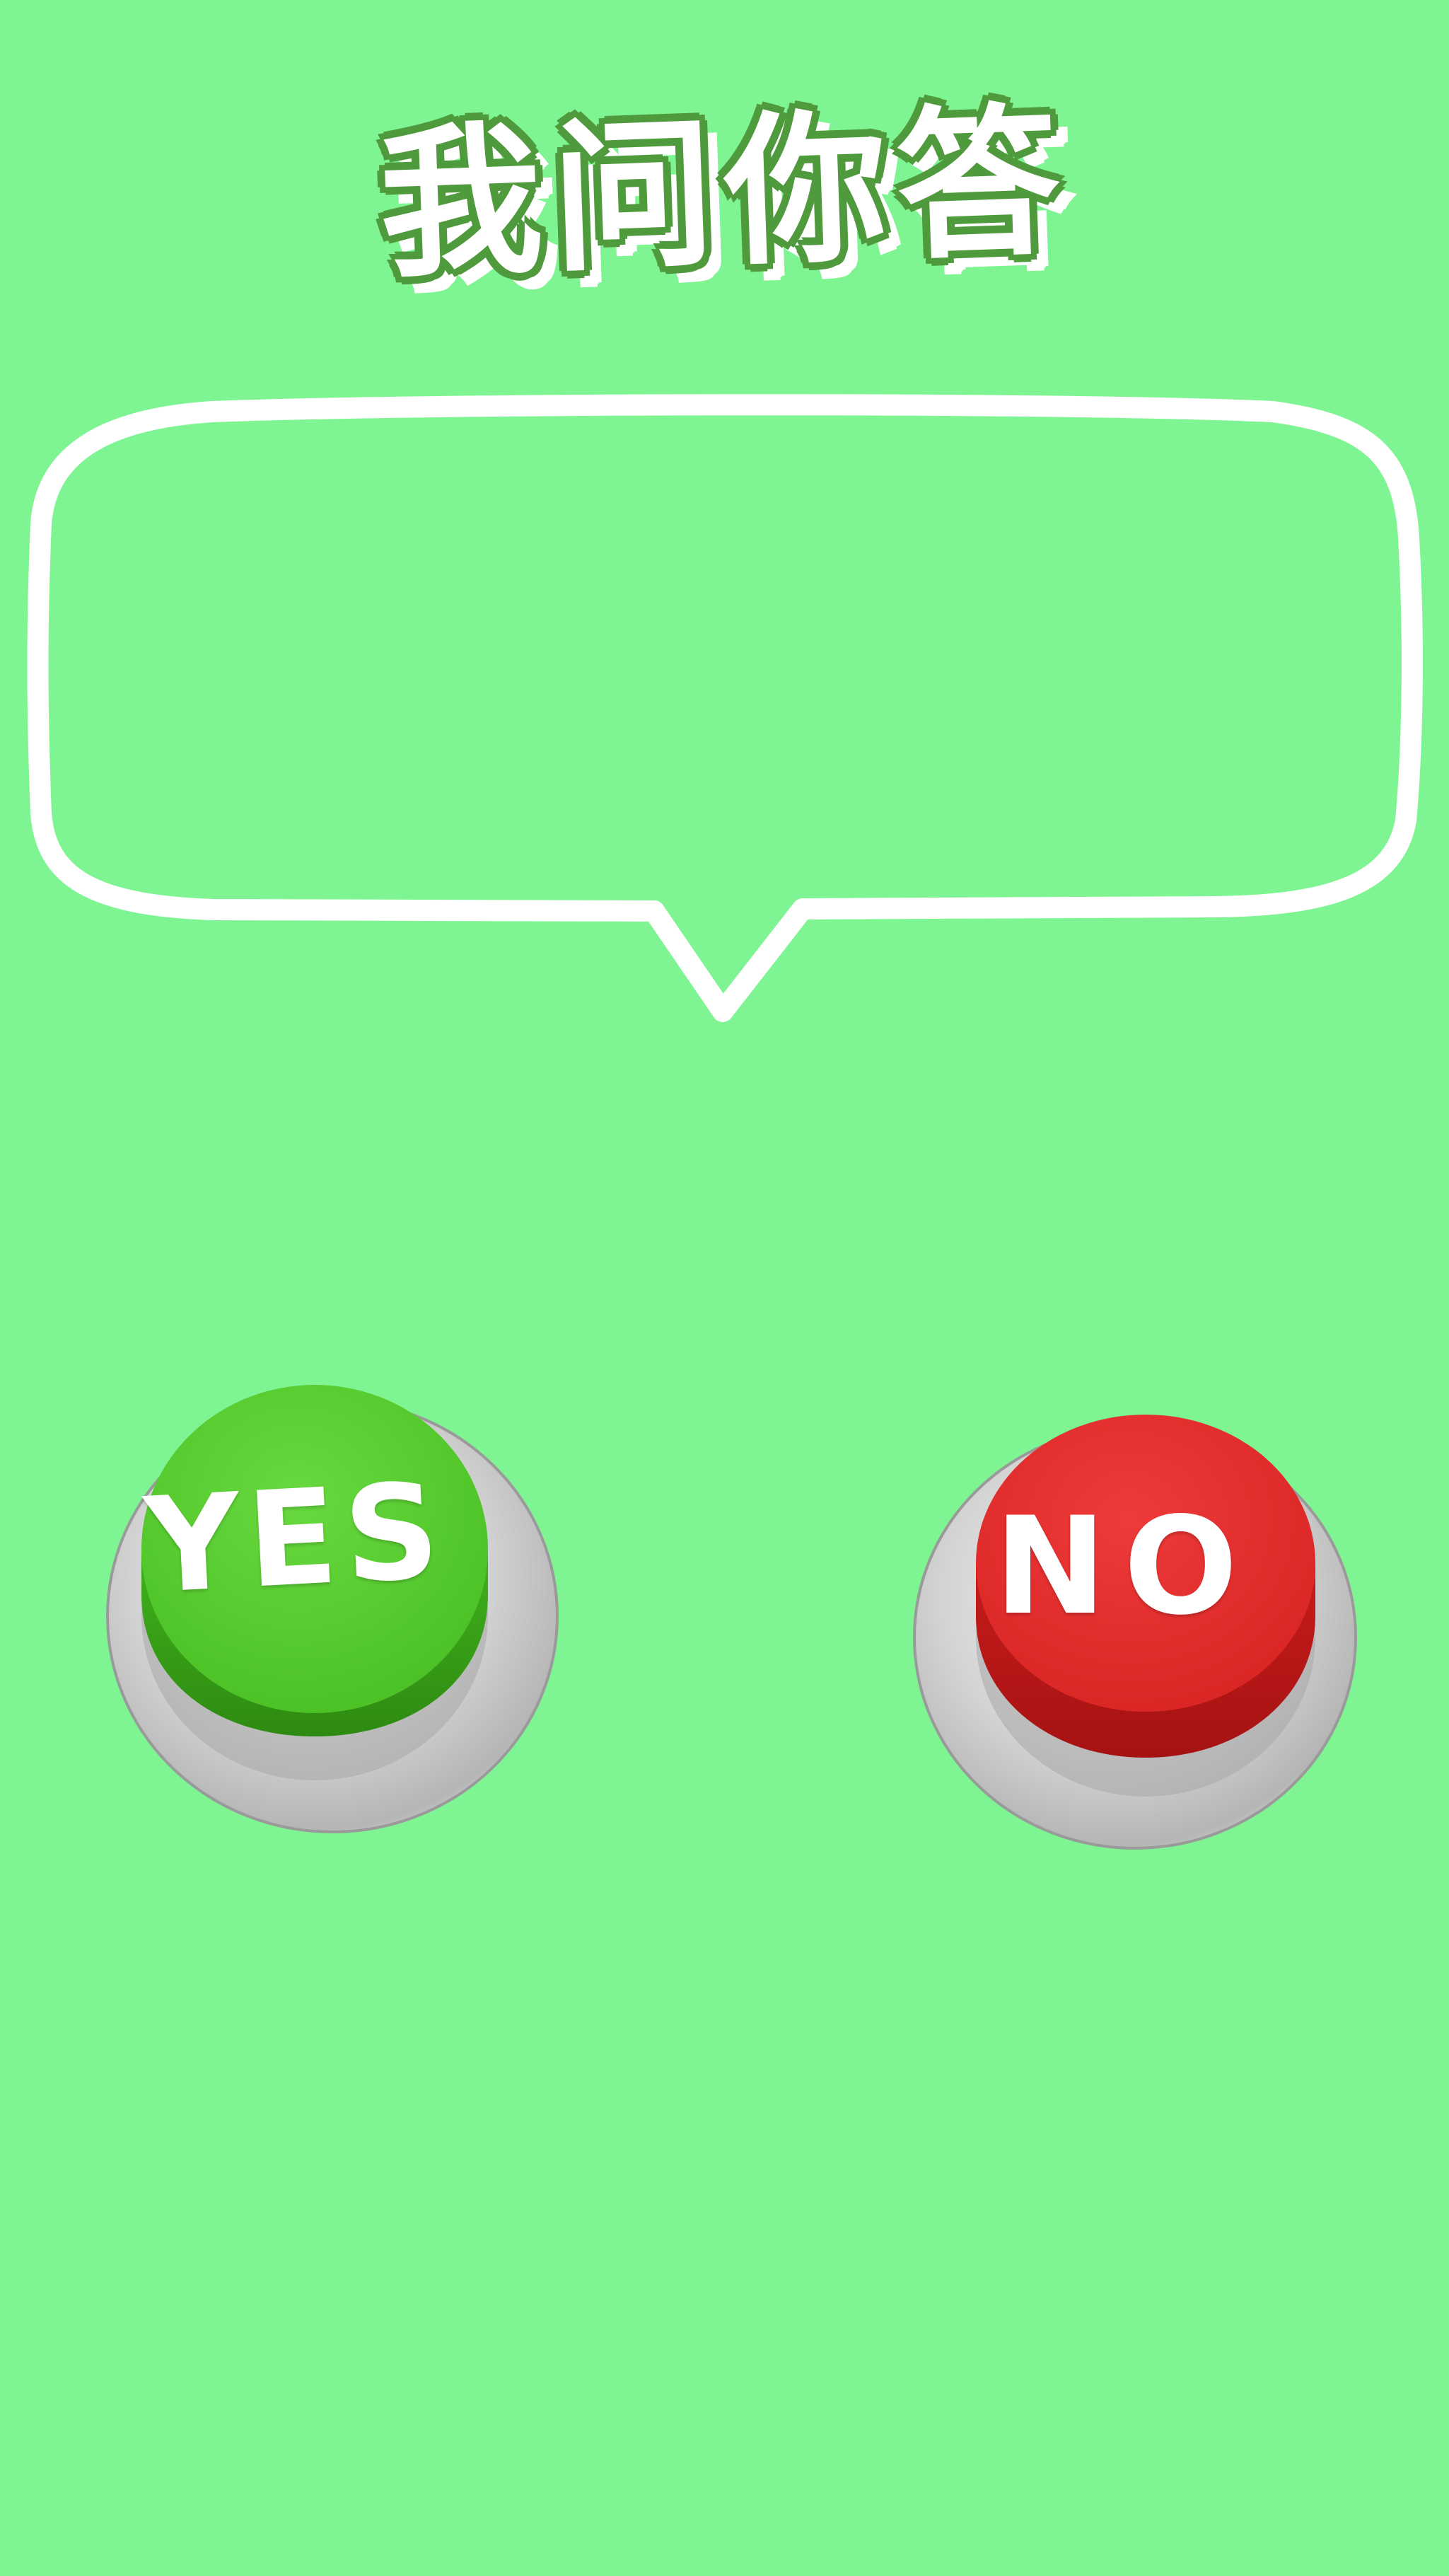 This screenshot has height=2576, width=1449. I want to click on question-text, so click(721, 637).